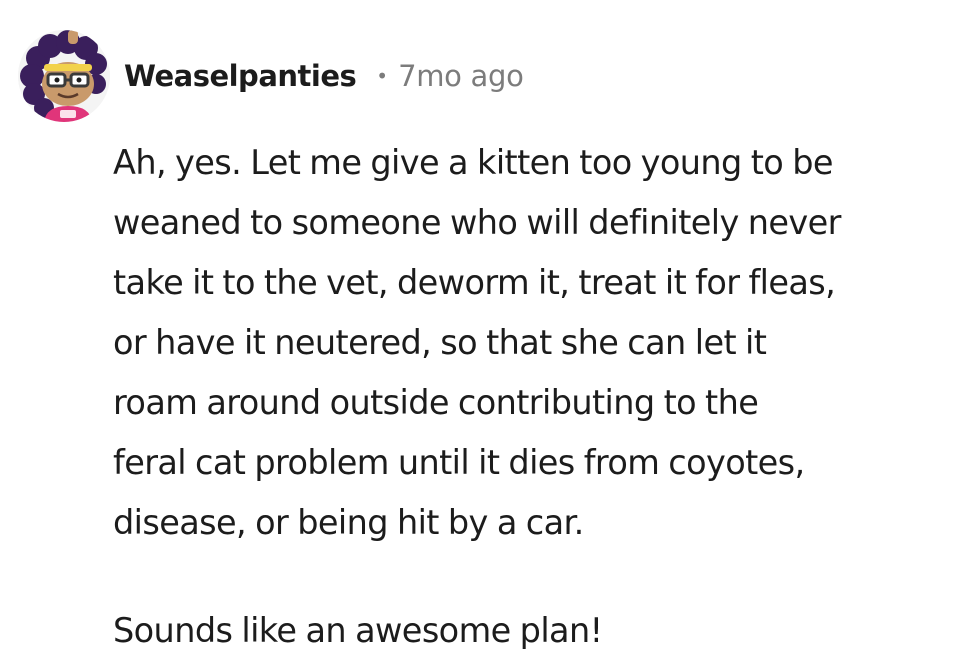 The image size is (965, 671). I want to click on comment-header: Weaselpanties • 7mo ago, so click(271, 76).